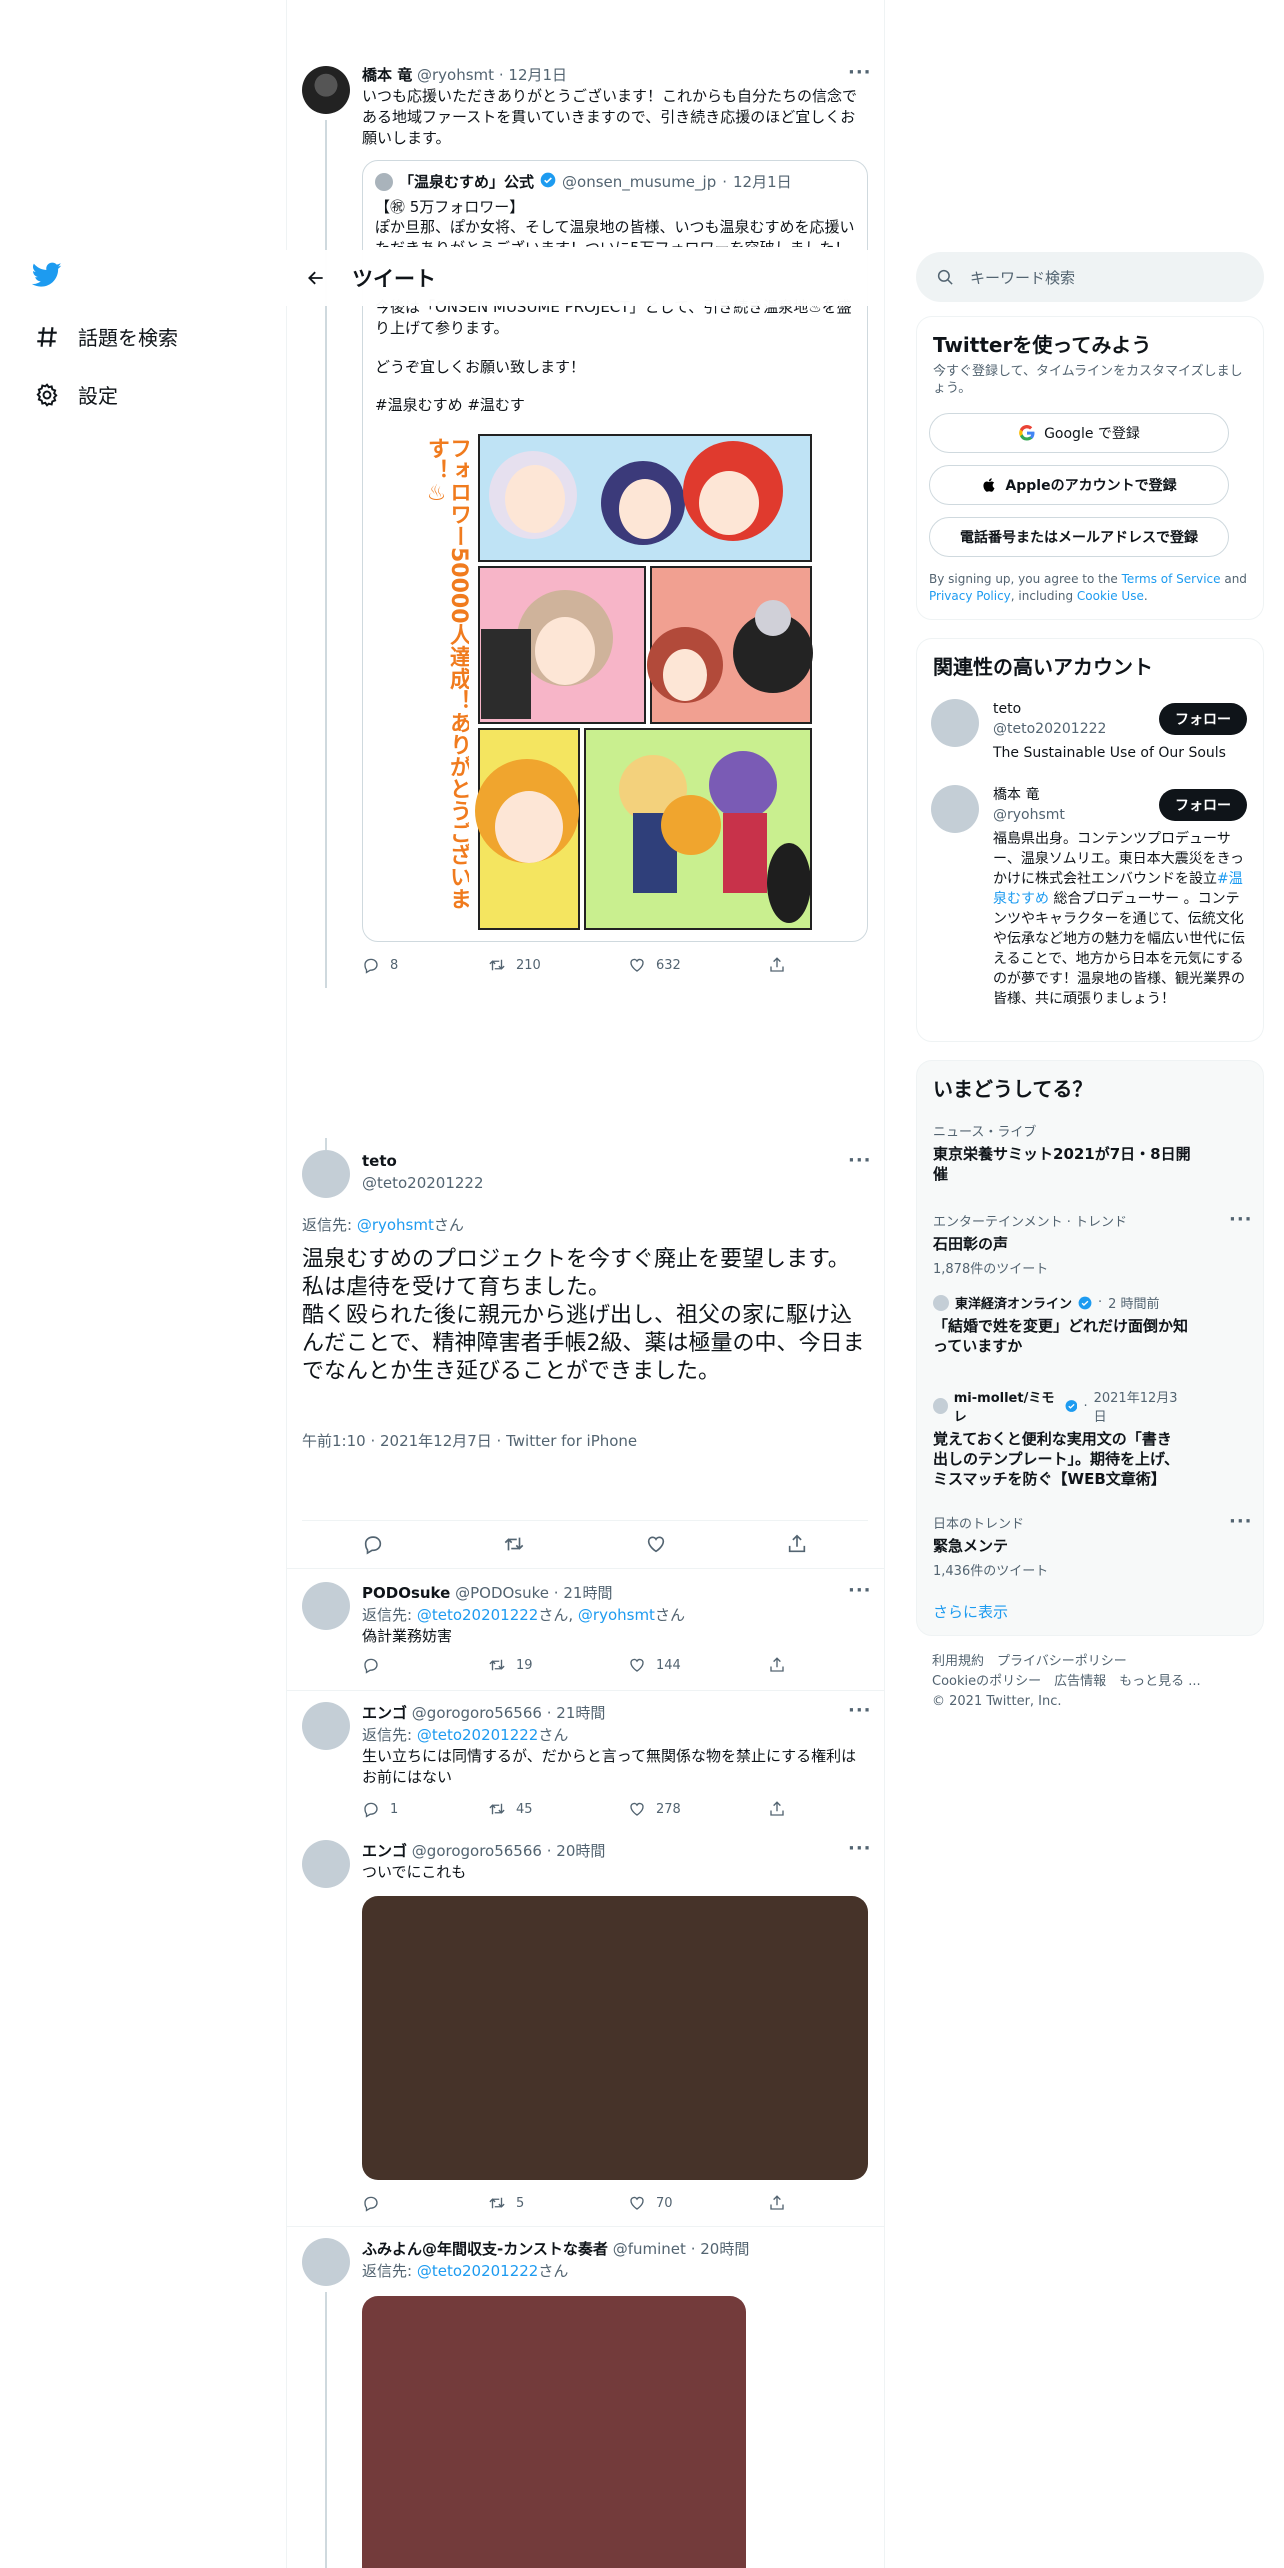 The height and width of the screenshot is (2568, 1284). I want to click on nav-explore: 話題を検索, so click(106, 336).